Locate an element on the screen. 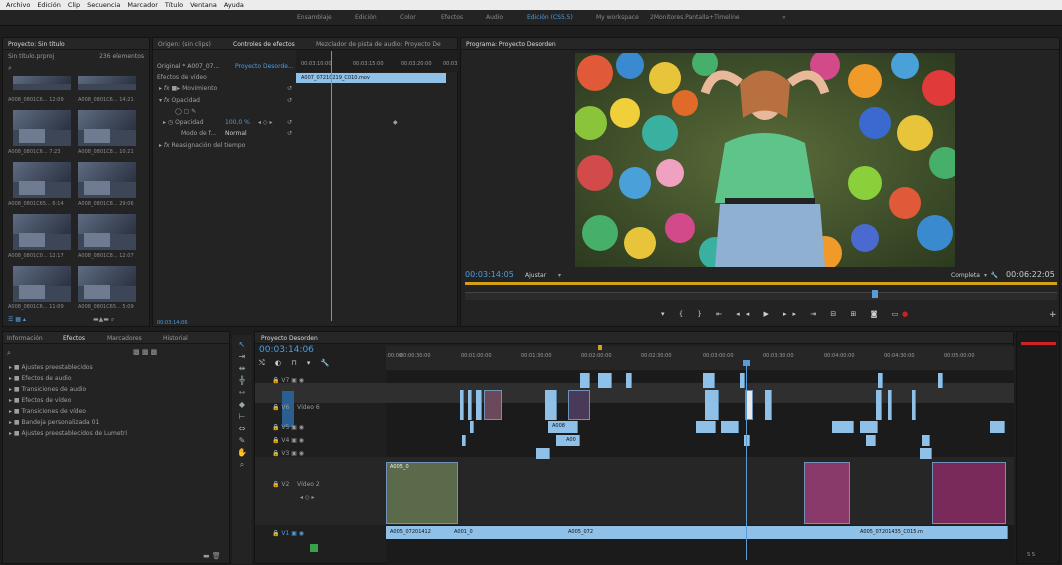 This screenshot has height=565, width=1062. slip-icon: ⊢ is located at coordinates (242, 417).